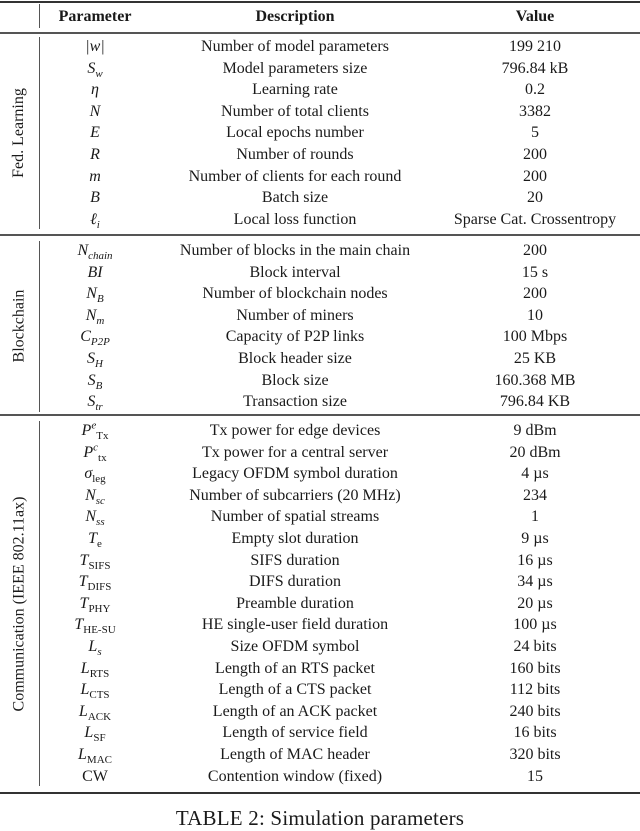 Image resolution: width=640 pixels, height=831 pixels. Describe the element at coordinates (320, 112) in the screenshot. I see `table-row: N Number of total clients 3382` at that location.